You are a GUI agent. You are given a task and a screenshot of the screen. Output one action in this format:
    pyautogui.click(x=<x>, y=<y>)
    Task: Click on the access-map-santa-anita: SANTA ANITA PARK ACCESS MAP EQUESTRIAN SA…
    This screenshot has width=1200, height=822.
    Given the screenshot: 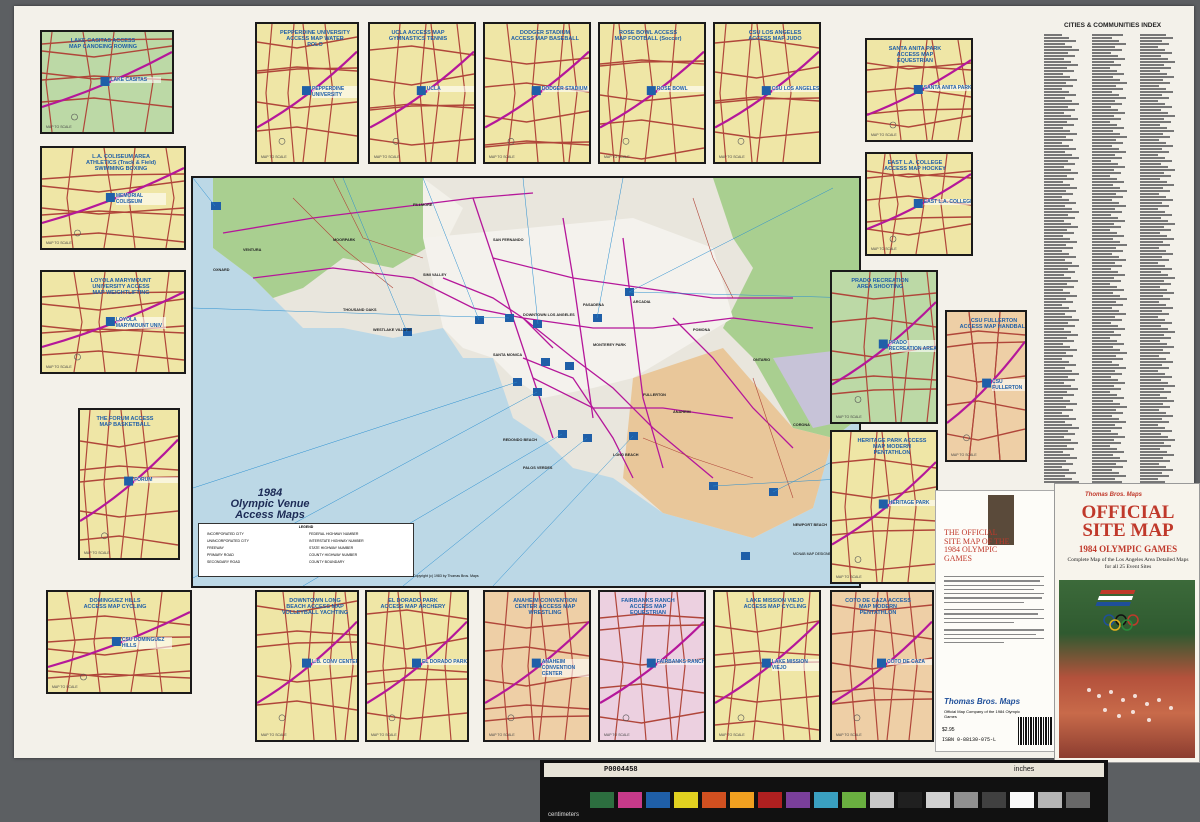 What is the action you would take?
    pyautogui.click(x=919, y=90)
    